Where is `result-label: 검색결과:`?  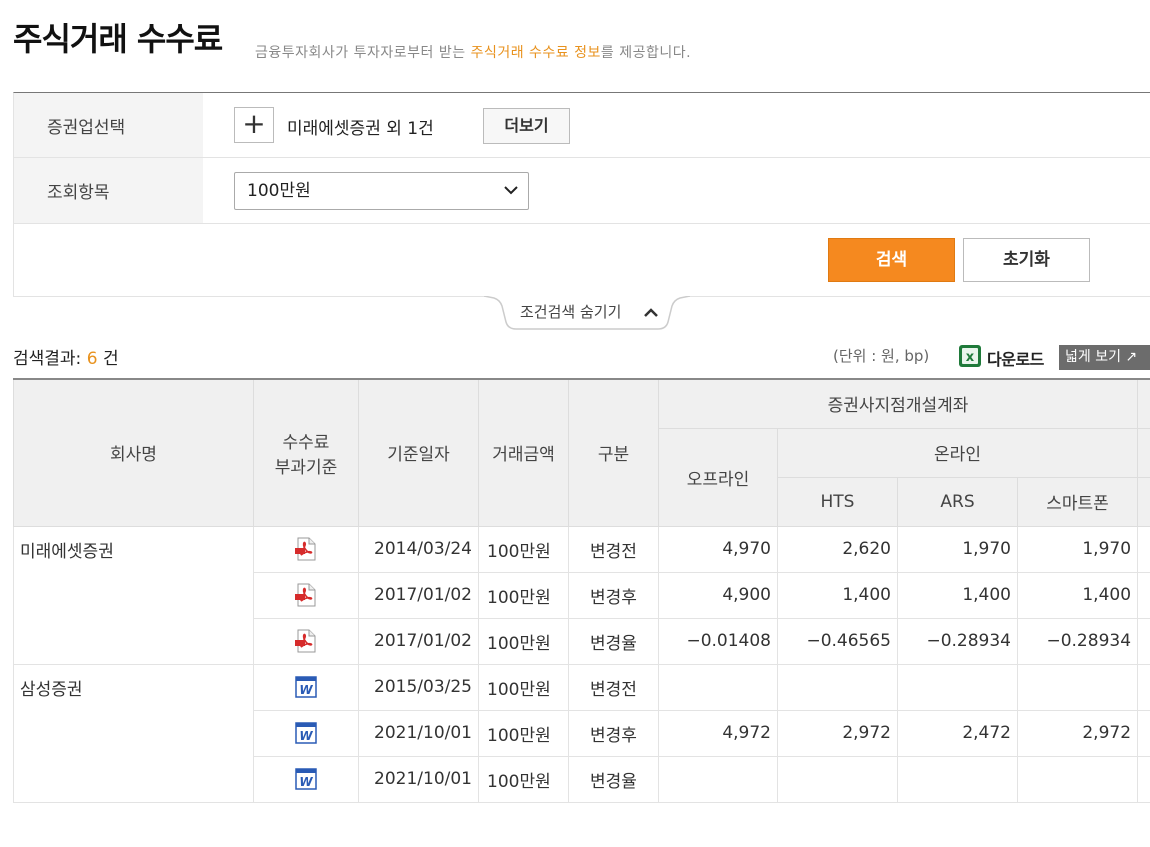
result-label: 검색결과: is located at coordinates (47, 359).